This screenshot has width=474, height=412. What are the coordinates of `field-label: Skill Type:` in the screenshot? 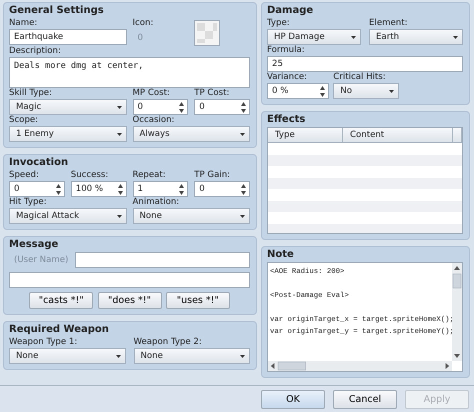 It's located at (31, 93).